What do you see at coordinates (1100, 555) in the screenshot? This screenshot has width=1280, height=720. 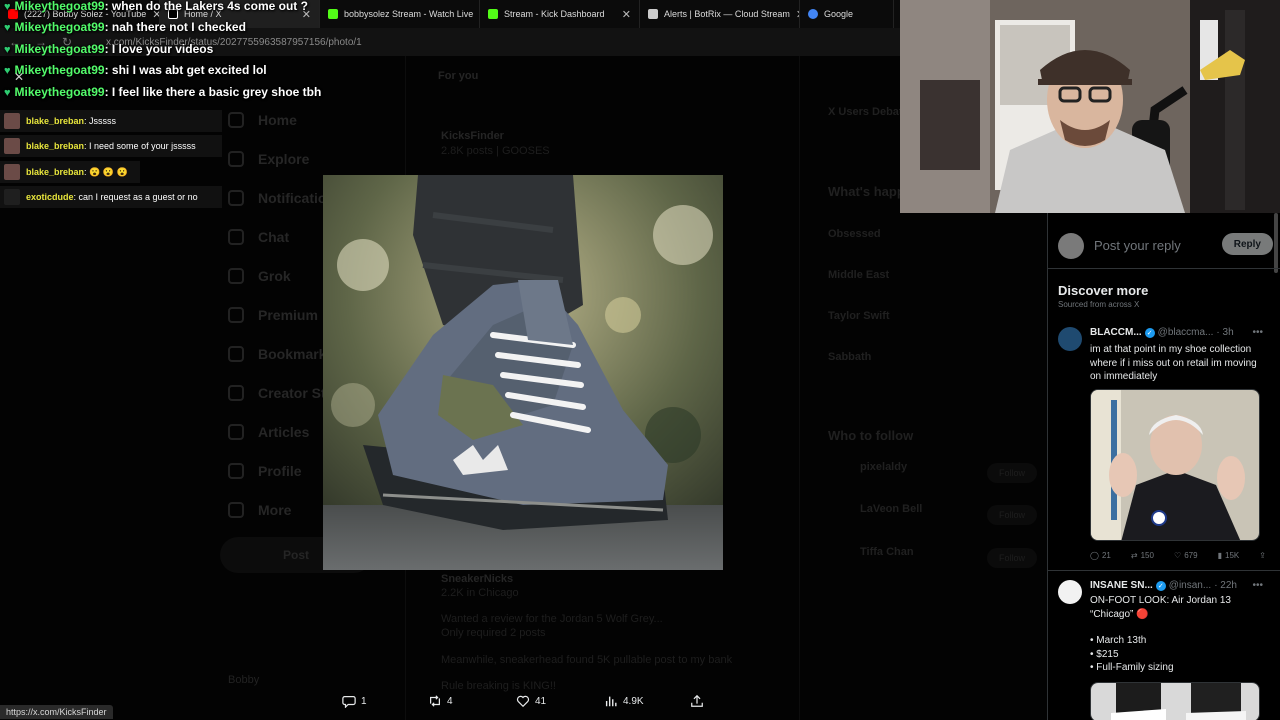 I see `reply-action: ◯ 21` at bounding box center [1100, 555].